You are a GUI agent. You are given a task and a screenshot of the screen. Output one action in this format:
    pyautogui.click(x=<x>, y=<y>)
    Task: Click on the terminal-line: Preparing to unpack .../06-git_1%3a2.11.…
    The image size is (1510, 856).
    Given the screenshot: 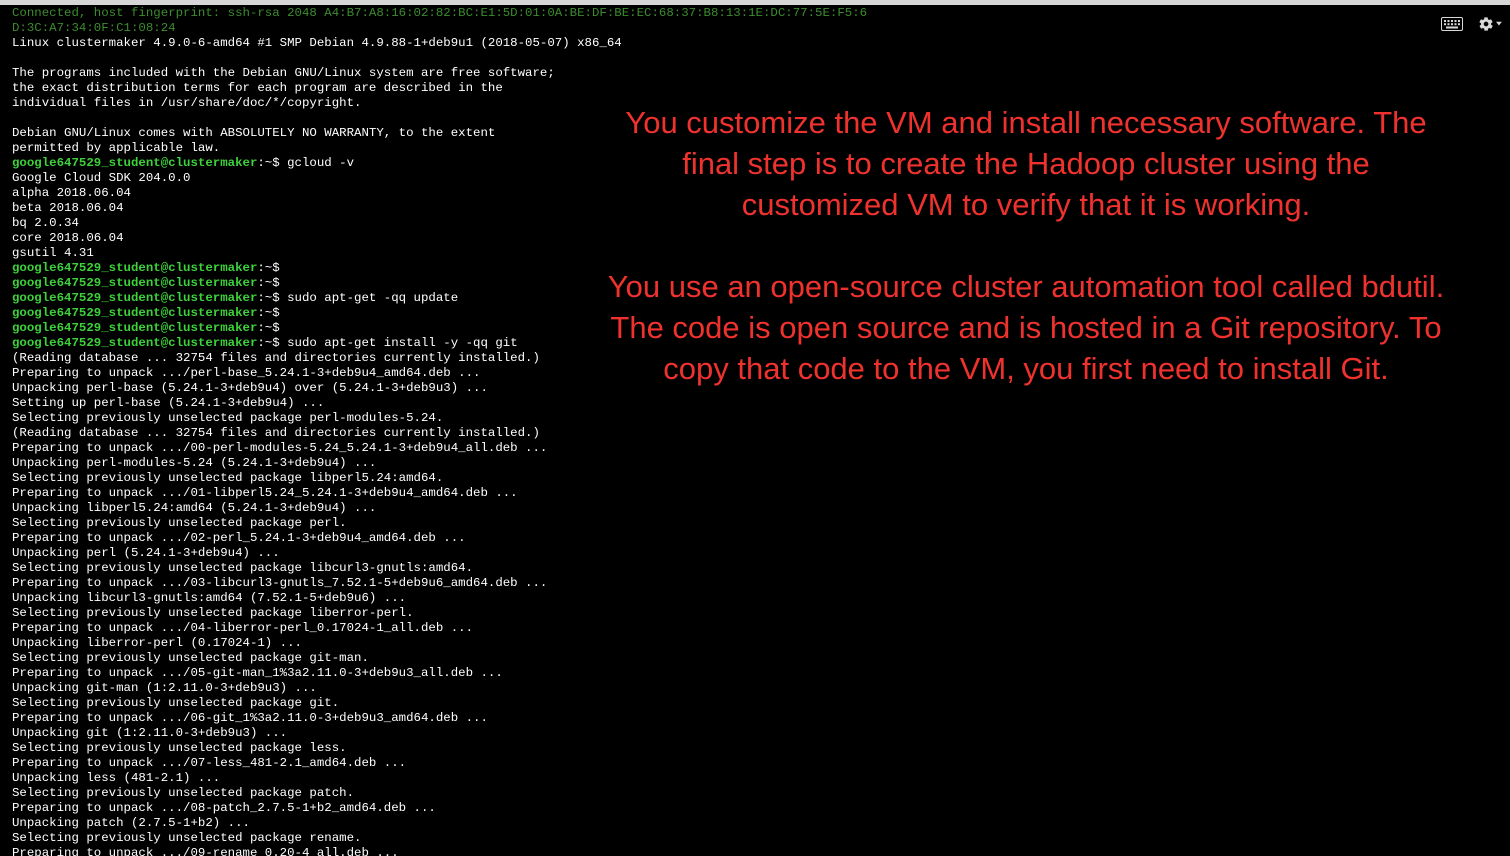 What is the action you would take?
    pyautogui.click(x=250, y=718)
    